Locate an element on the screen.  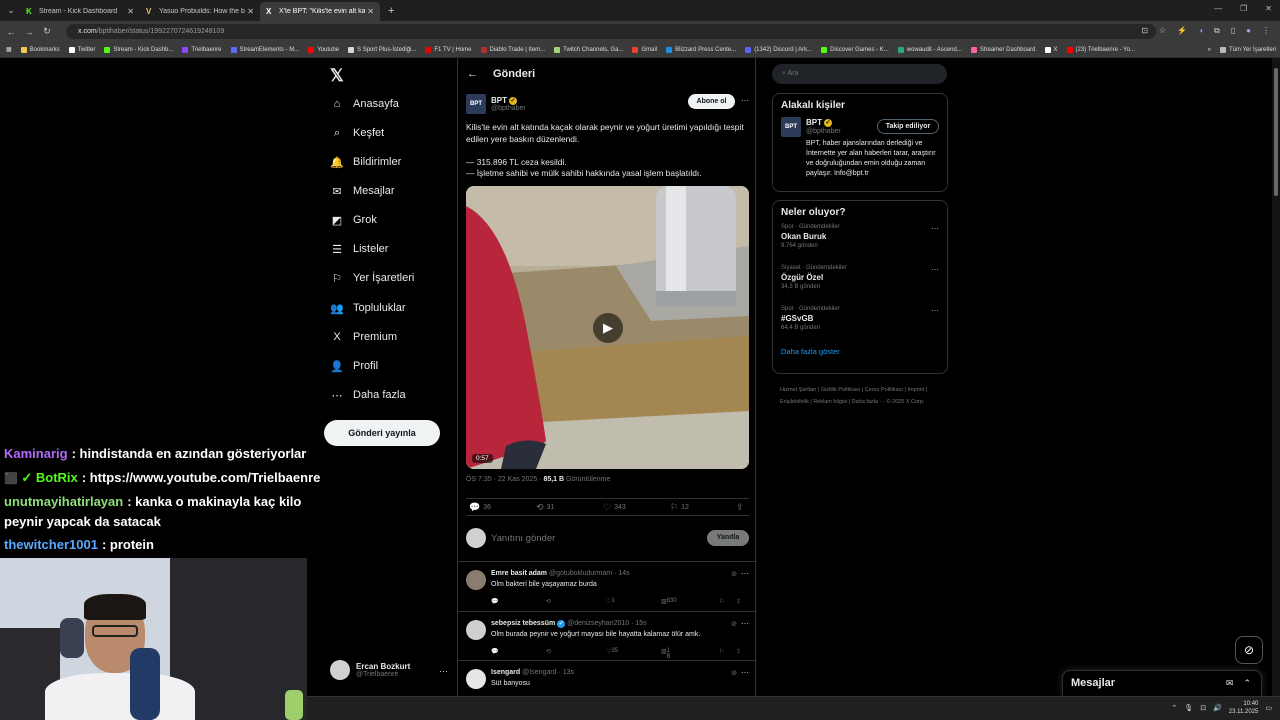
minimize-icon: — is located at coordinates (1218, 8).